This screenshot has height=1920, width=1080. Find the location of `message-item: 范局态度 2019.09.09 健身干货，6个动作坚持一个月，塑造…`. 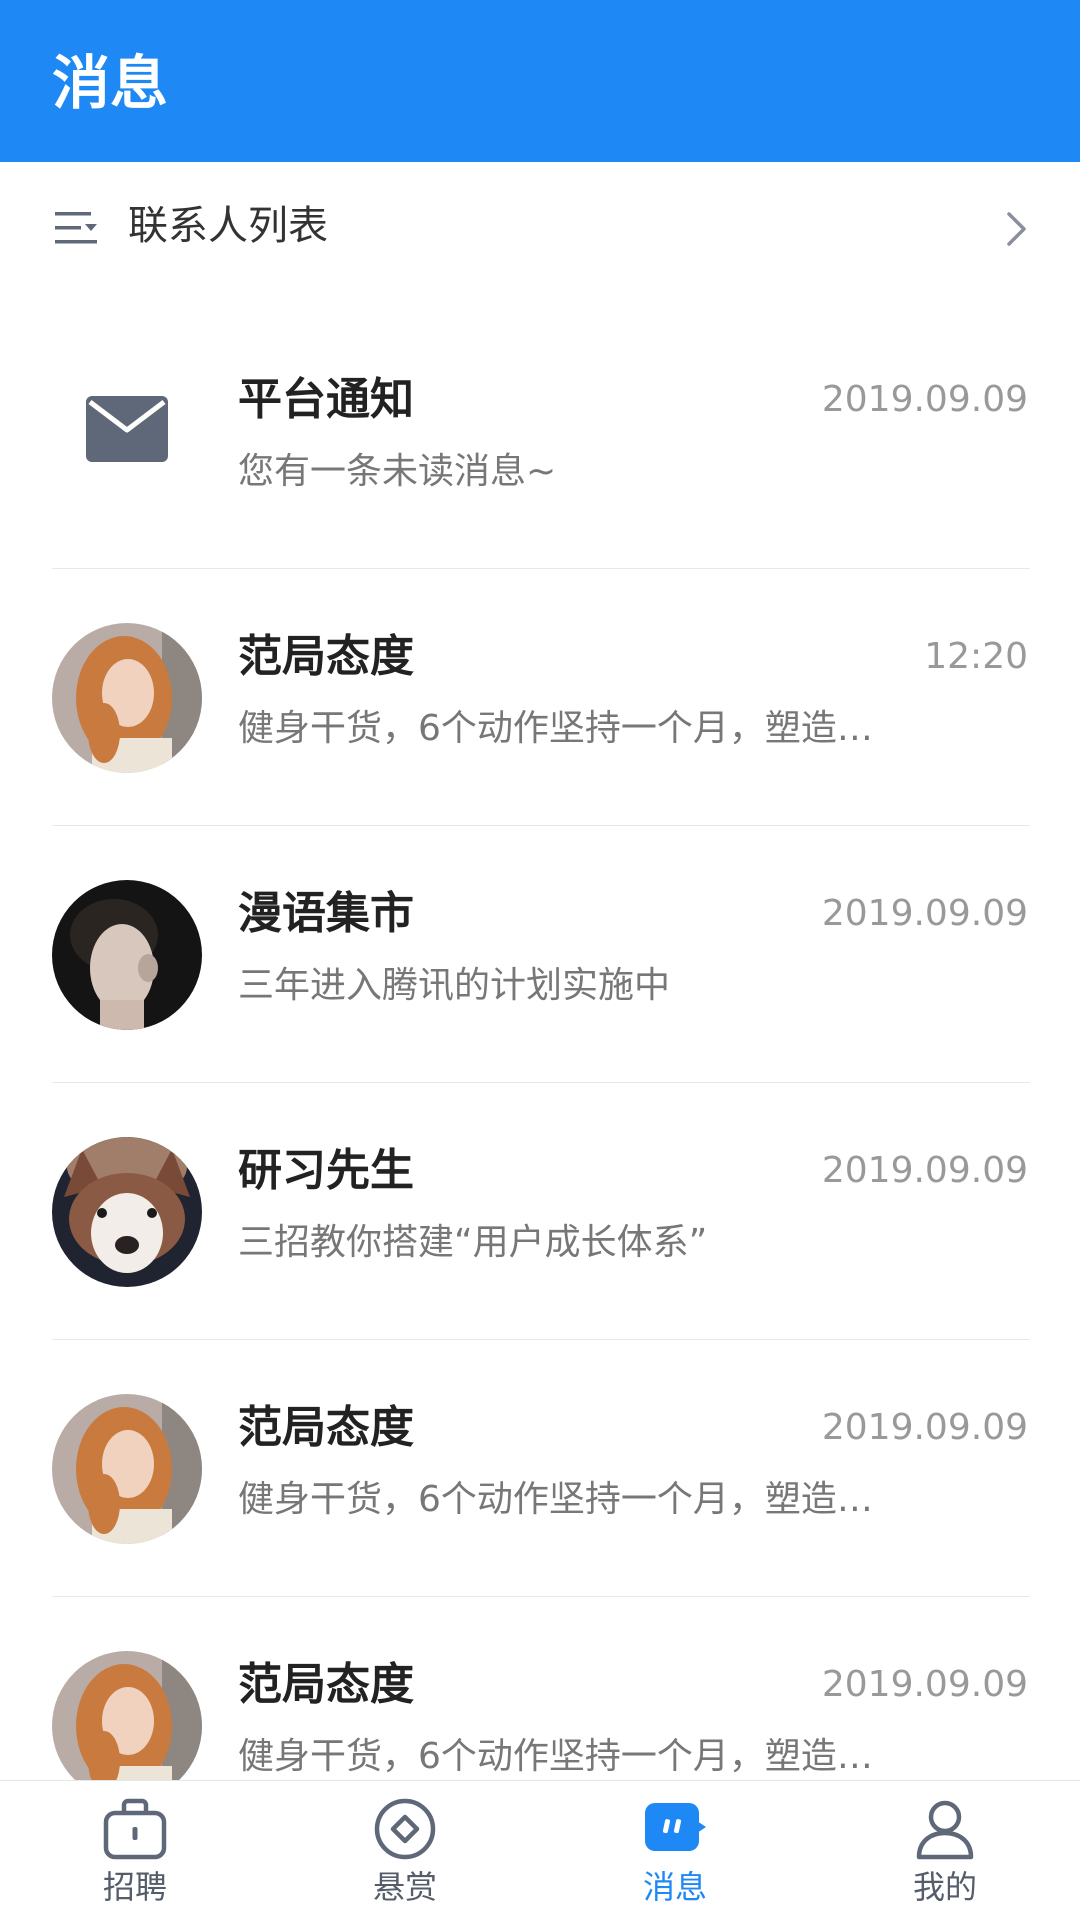

message-item: 范局态度 2019.09.09 健身干货，6个动作坚持一个月，塑造… is located at coordinates (540, 1468).